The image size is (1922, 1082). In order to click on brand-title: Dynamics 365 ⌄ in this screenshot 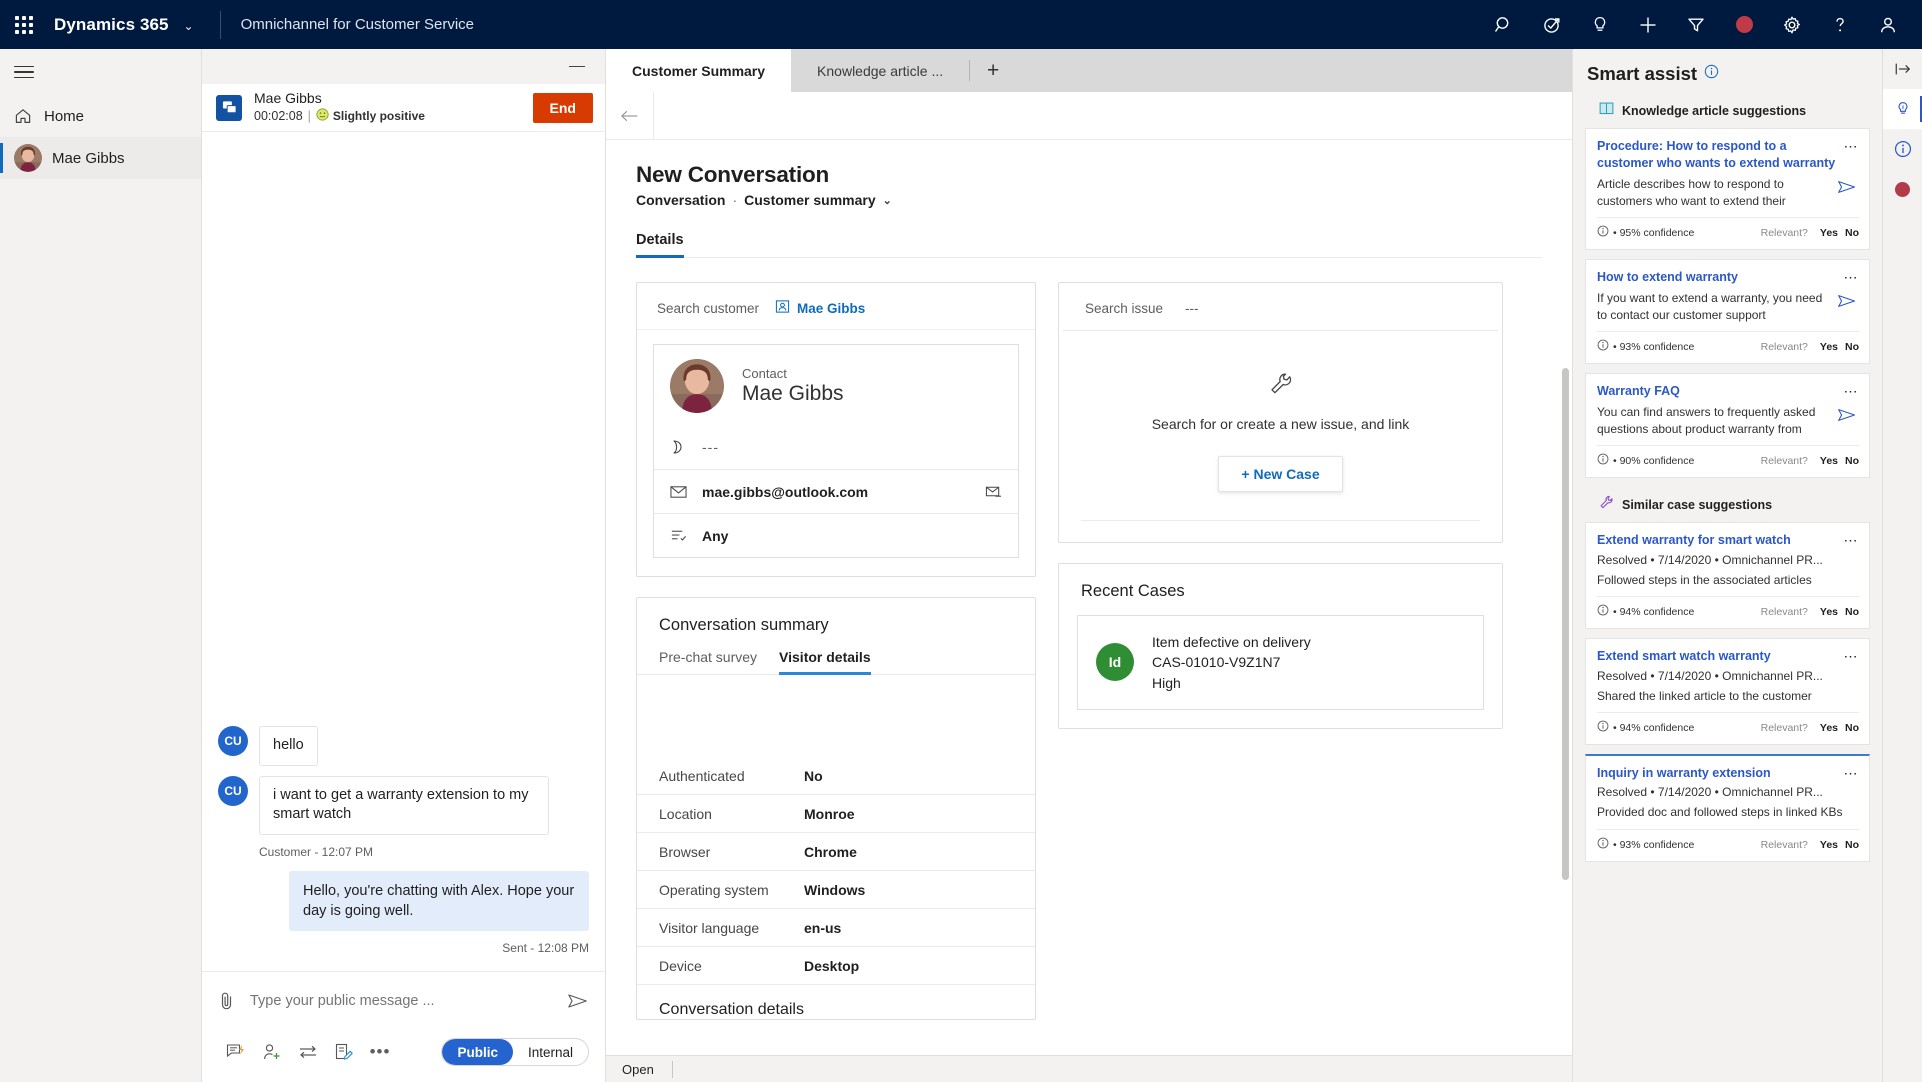, I will do `click(121, 25)`.